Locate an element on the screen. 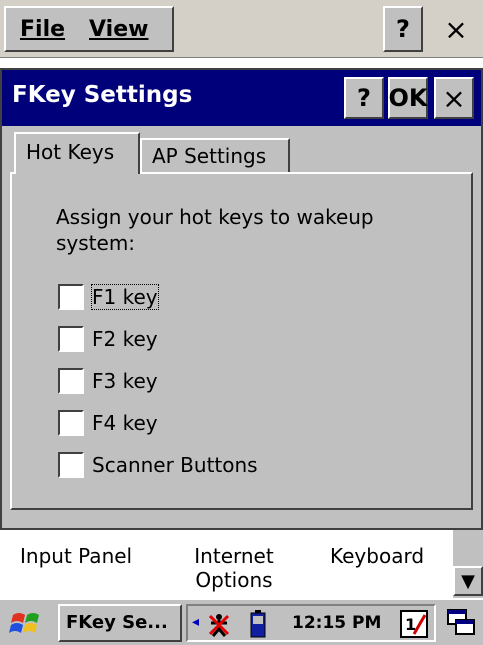  menu-file: File is located at coordinates (42, 29).